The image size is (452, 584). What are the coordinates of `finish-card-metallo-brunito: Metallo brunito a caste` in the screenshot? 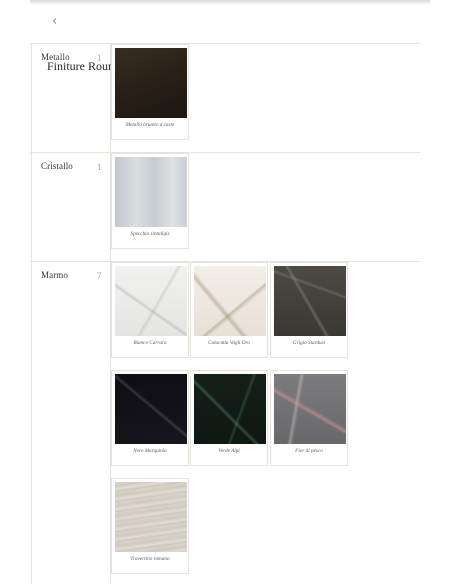 It's located at (150, 92).